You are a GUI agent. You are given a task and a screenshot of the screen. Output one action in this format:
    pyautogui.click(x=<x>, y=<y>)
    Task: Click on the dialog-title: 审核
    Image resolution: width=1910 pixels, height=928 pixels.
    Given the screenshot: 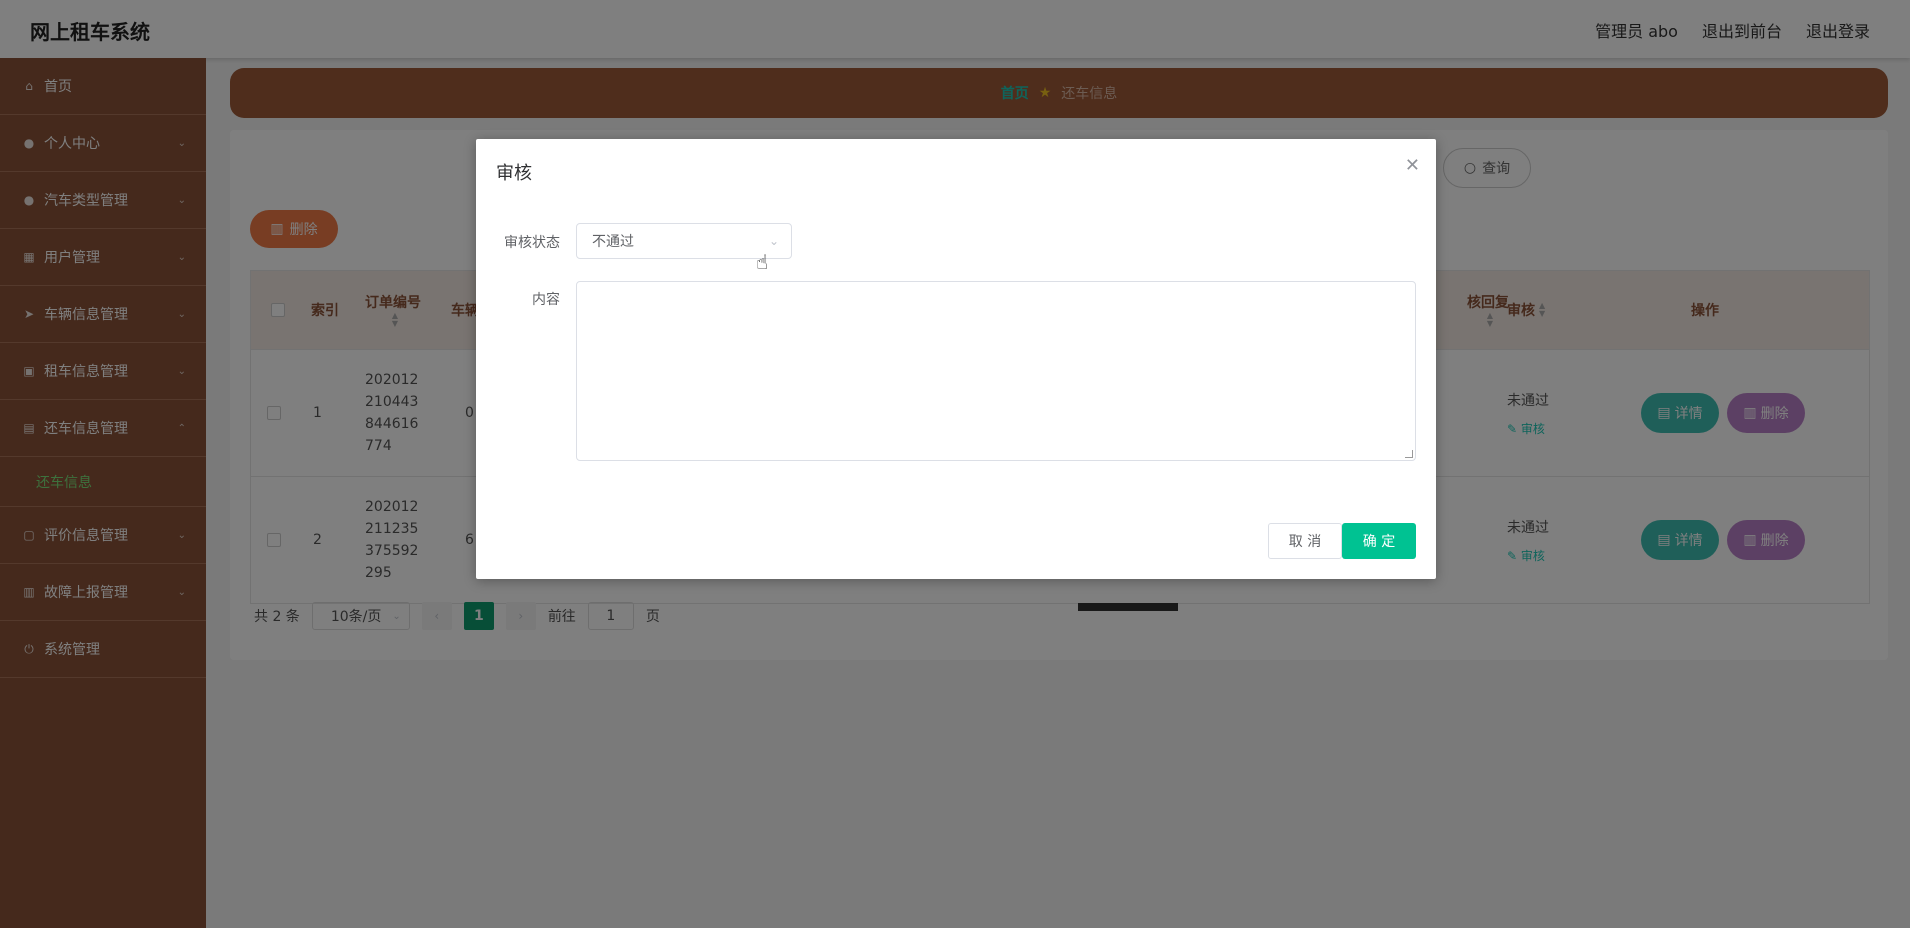 What is the action you would take?
    pyautogui.click(x=514, y=173)
    